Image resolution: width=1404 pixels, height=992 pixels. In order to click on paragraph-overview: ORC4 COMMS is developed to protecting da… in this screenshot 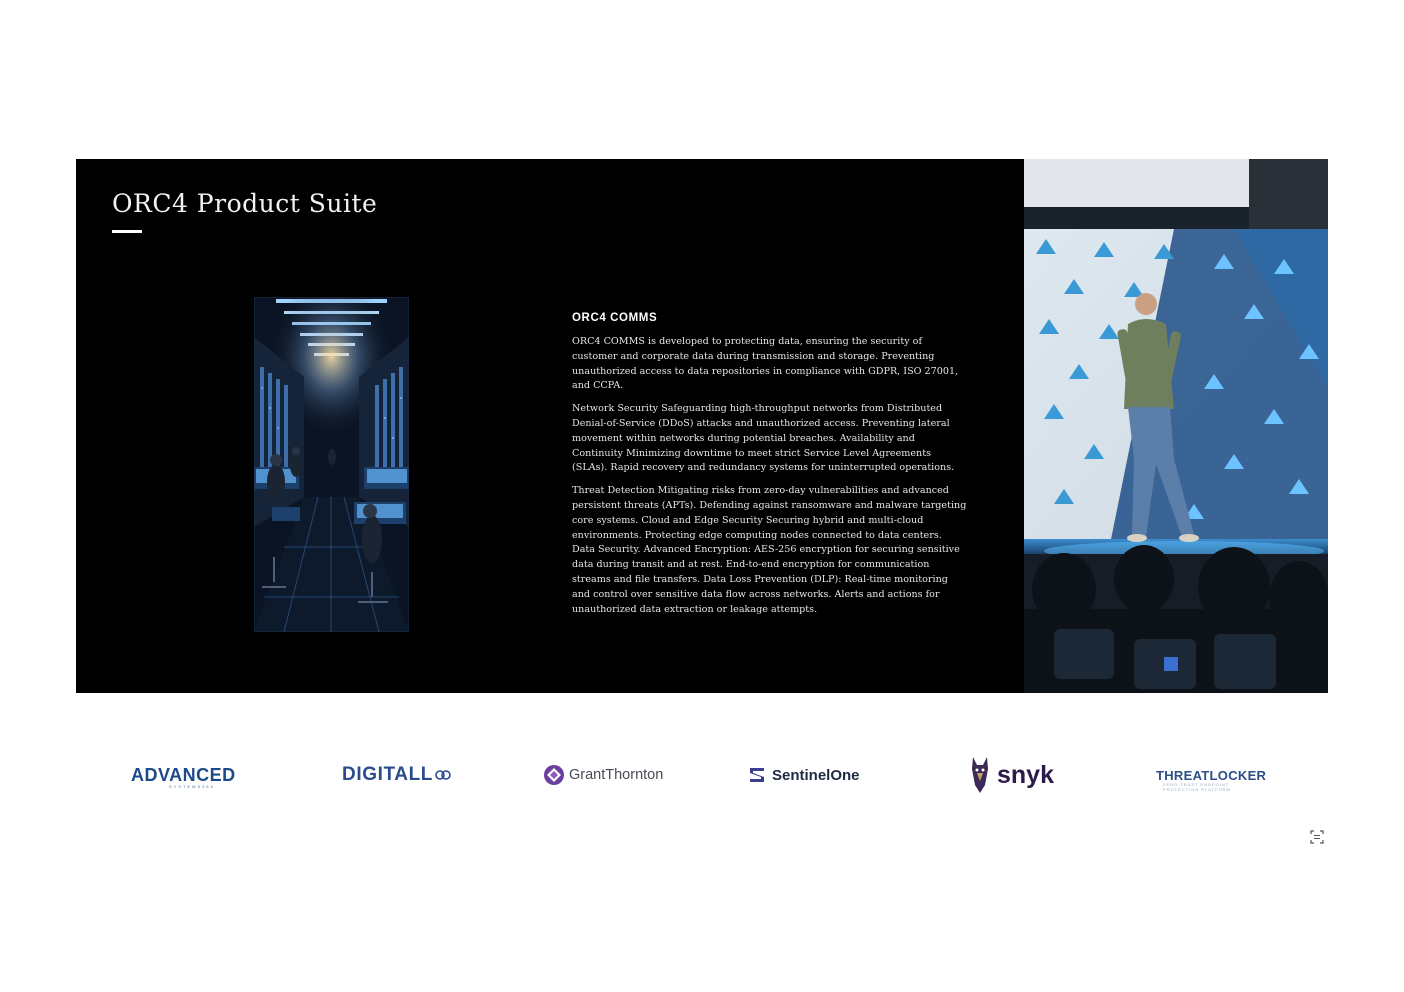, I will do `click(765, 364)`.